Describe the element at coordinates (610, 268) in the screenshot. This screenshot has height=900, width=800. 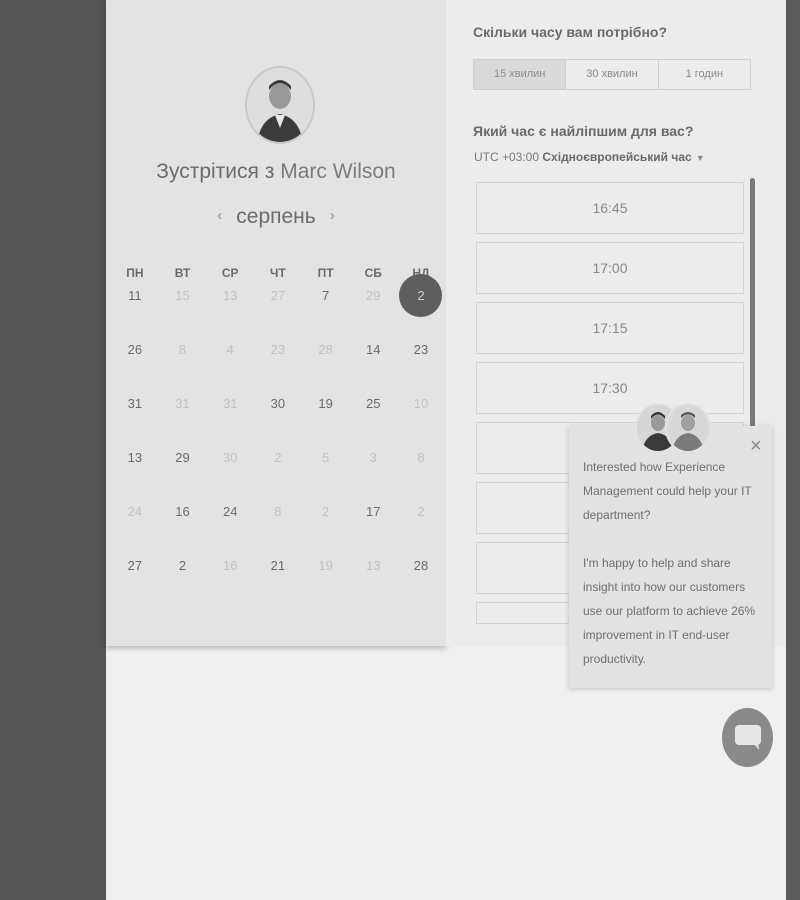
I see `time-slot: 17:00` at that location.